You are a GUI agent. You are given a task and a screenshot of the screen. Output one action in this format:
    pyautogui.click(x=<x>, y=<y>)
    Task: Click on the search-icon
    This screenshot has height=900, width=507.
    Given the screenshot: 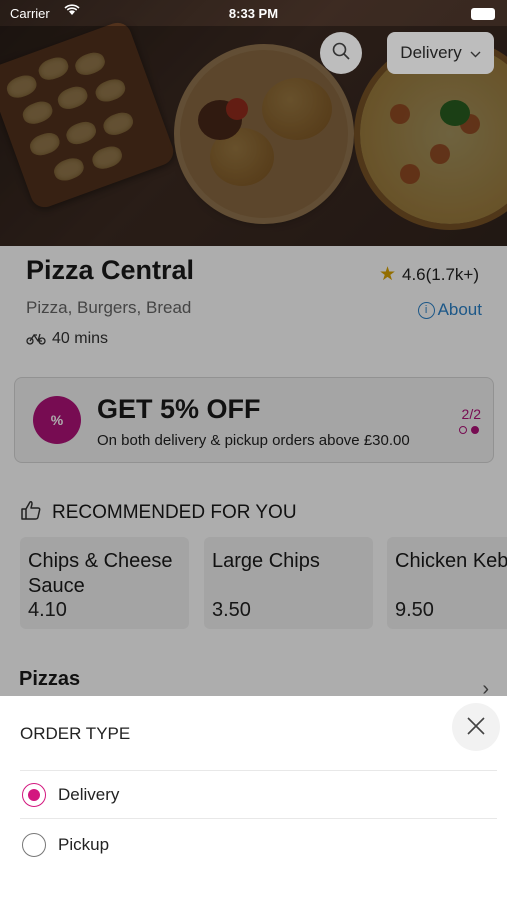 What is the action you would take?
    pyautogui.click(x=341, y=53)
    